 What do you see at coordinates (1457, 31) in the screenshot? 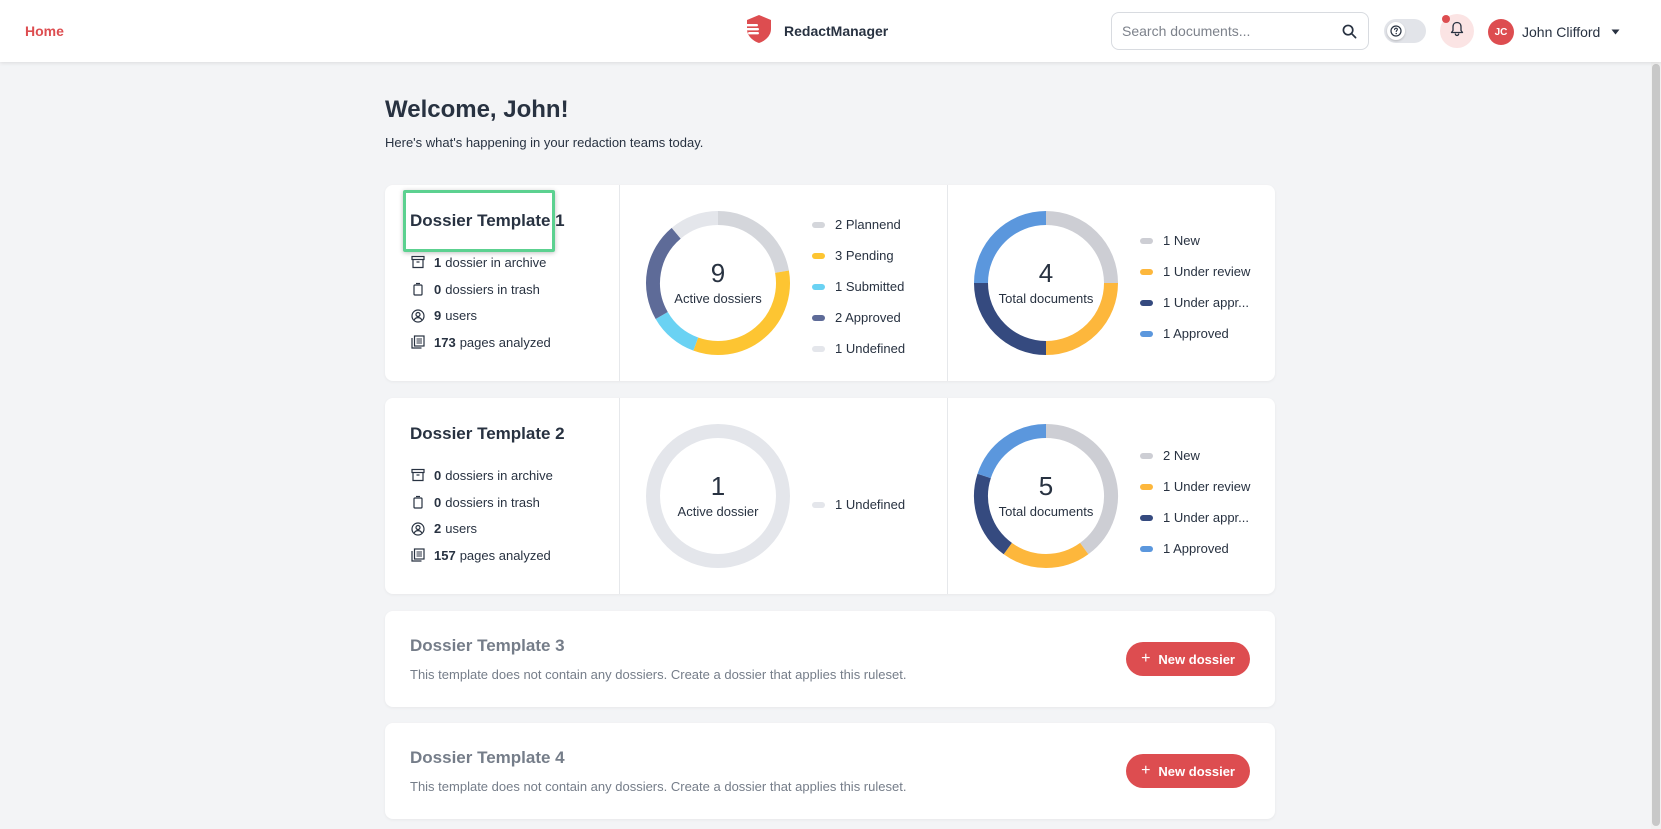
I see `bell-icon` at bounding box center [1457, 31].